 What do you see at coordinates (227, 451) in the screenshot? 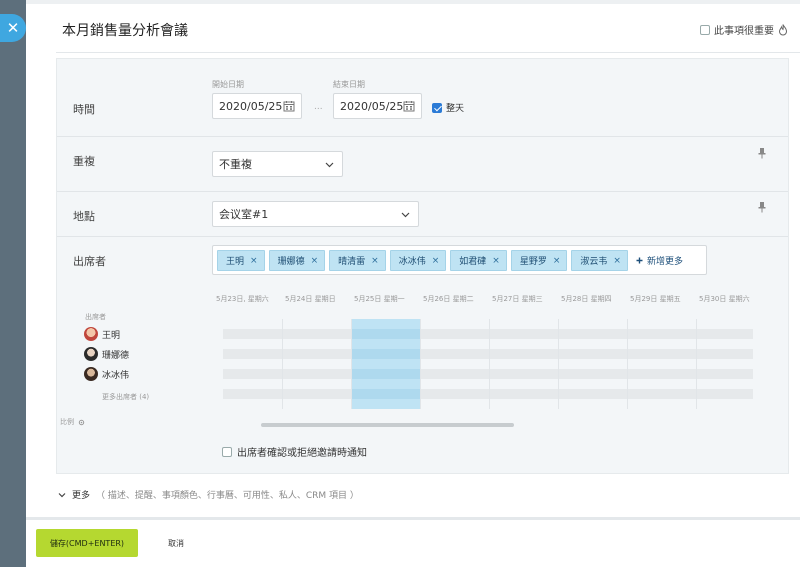
I see `notify-checkbox` at bounding box center [227, 451].